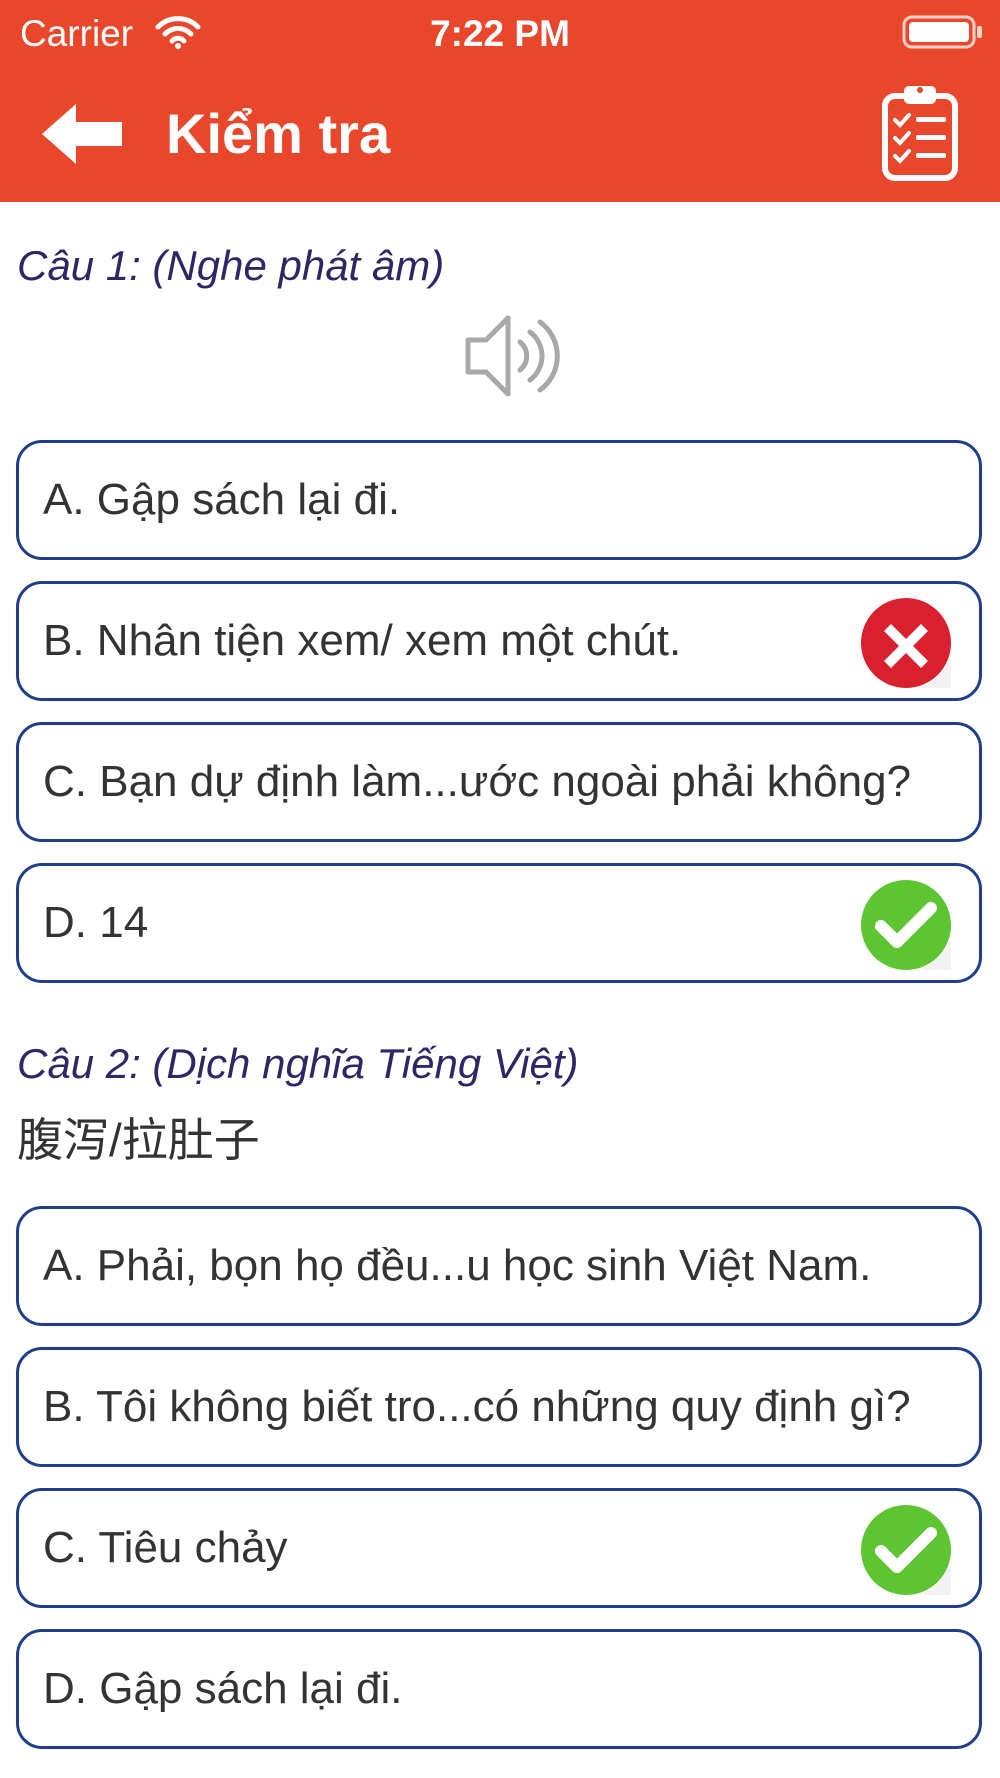  What do you see at coordinates (514, 356) in the screenshot?
I see `speaker-icon` at bounding box center [514, 356].